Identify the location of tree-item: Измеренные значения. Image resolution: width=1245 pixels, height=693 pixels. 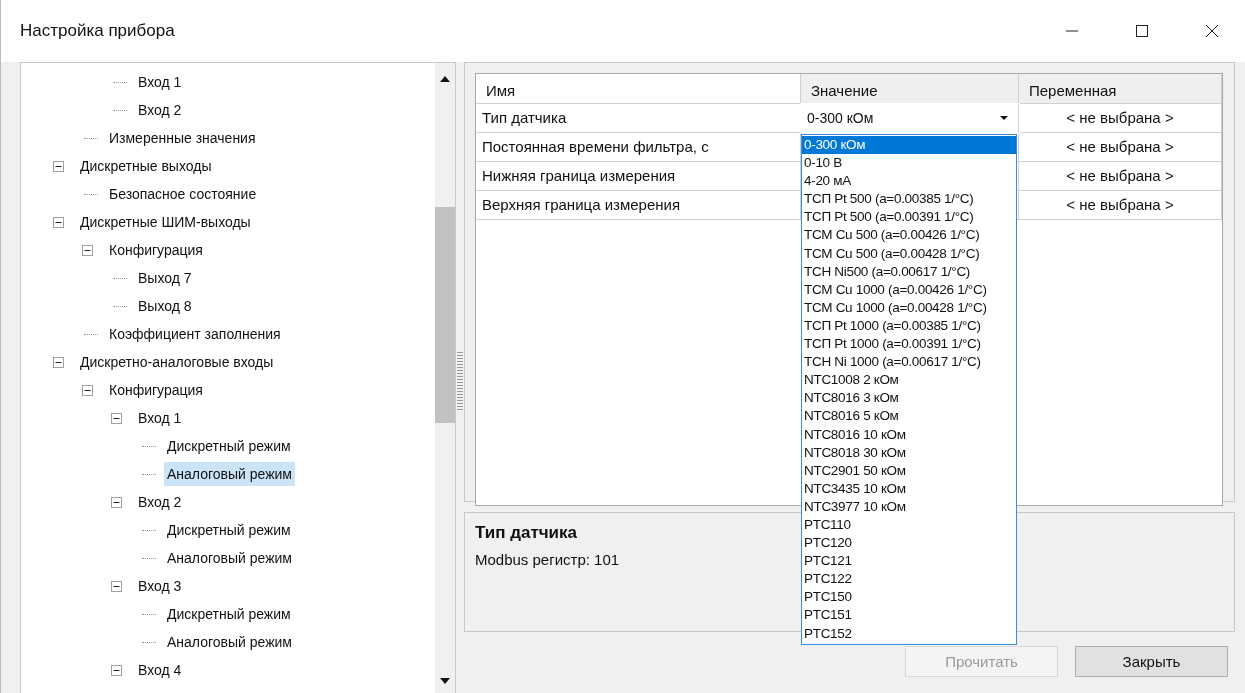
(182, 138).